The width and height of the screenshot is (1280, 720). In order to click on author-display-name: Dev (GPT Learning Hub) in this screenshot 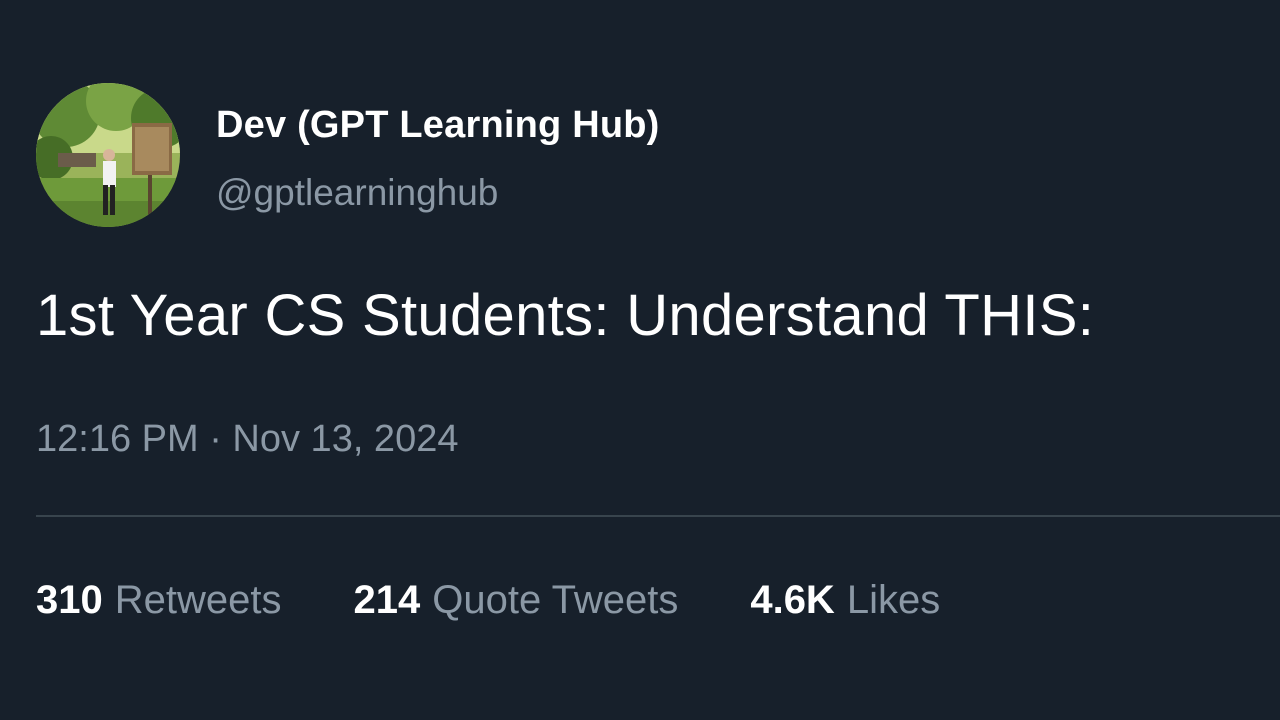, I will do `click(438, 125)`.